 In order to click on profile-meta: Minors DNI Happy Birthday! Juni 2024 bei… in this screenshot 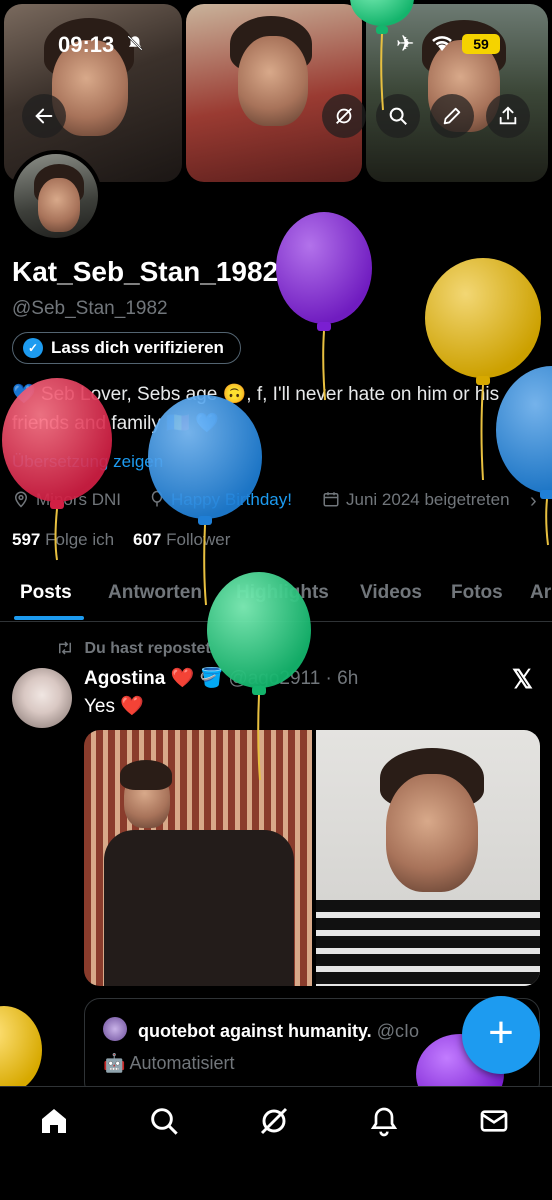, I will do `click(282, 503)`.